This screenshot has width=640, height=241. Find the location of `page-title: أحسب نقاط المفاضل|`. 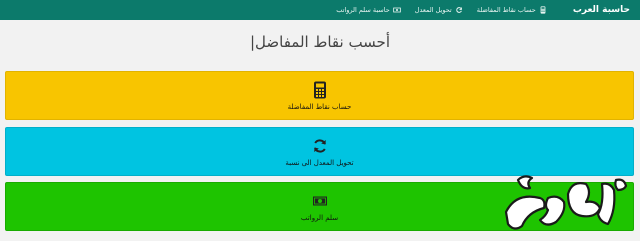

page-title: أحسب نقاط المفاضل| is located at coordinates (319, 42).